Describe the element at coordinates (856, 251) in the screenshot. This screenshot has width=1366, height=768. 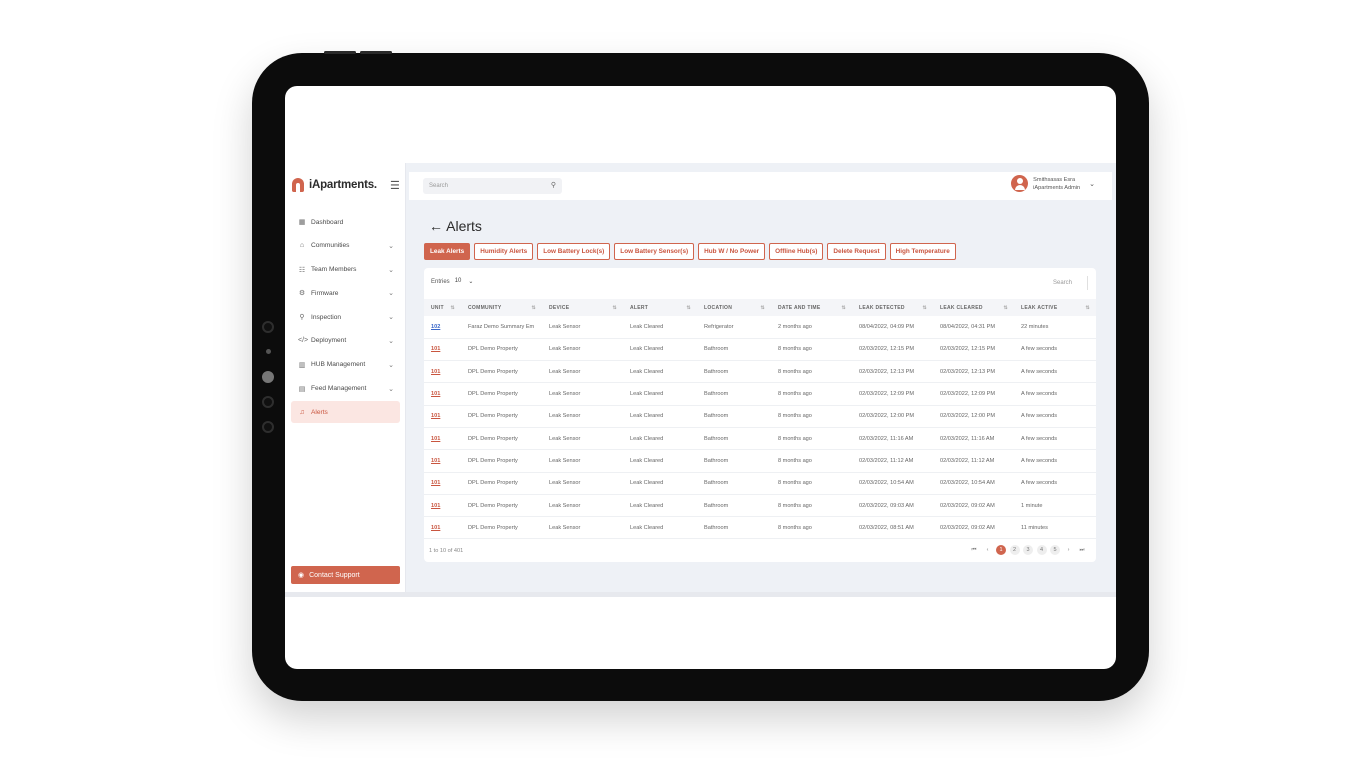
I see `tab-delete-request: Delete Request` at that location.